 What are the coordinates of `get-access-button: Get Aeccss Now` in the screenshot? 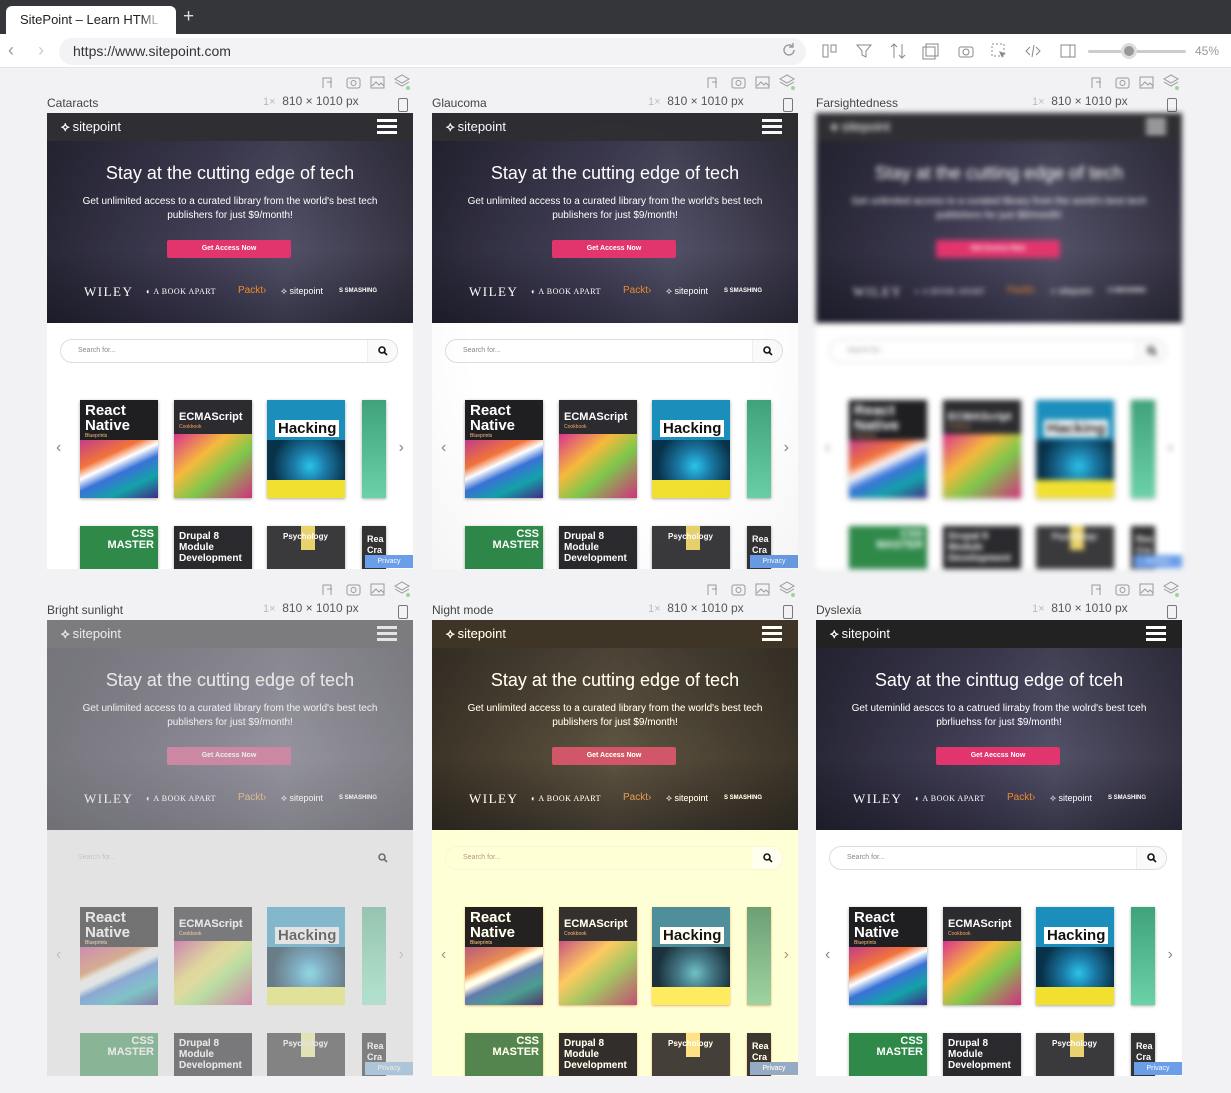 It's located at (998, 756).